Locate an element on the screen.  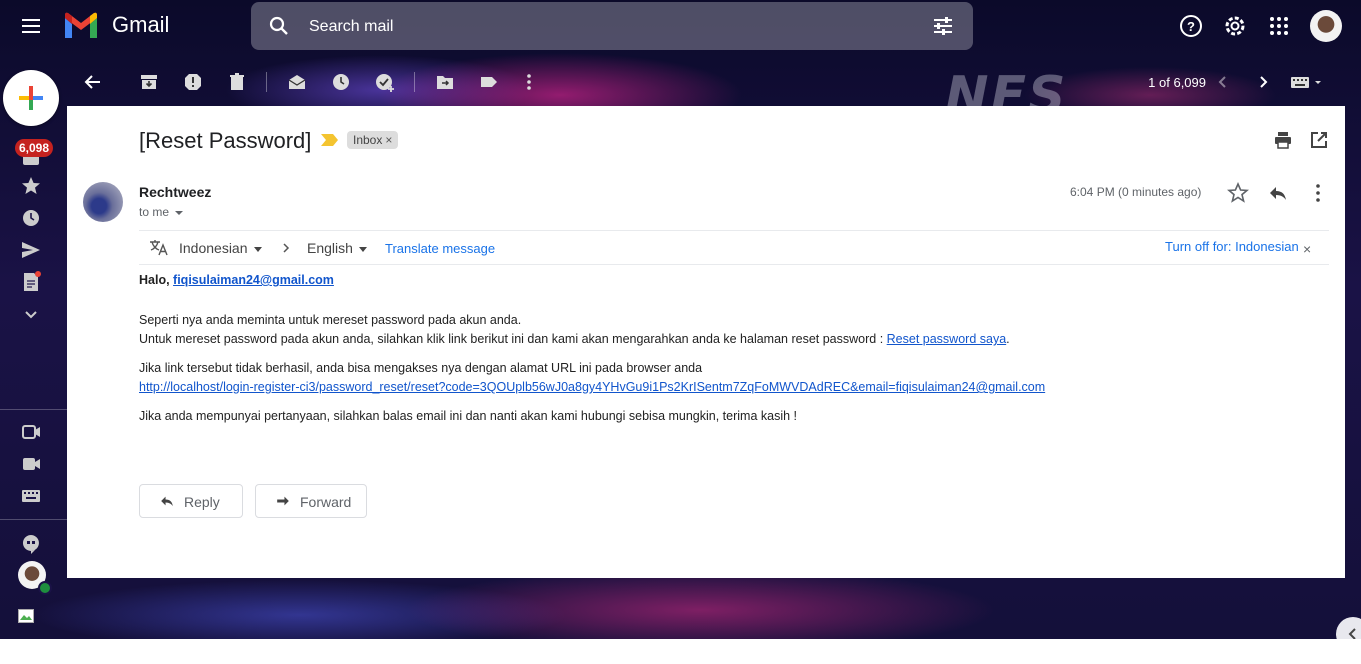
recipient-text: to me is located at coordinates (154, 212).